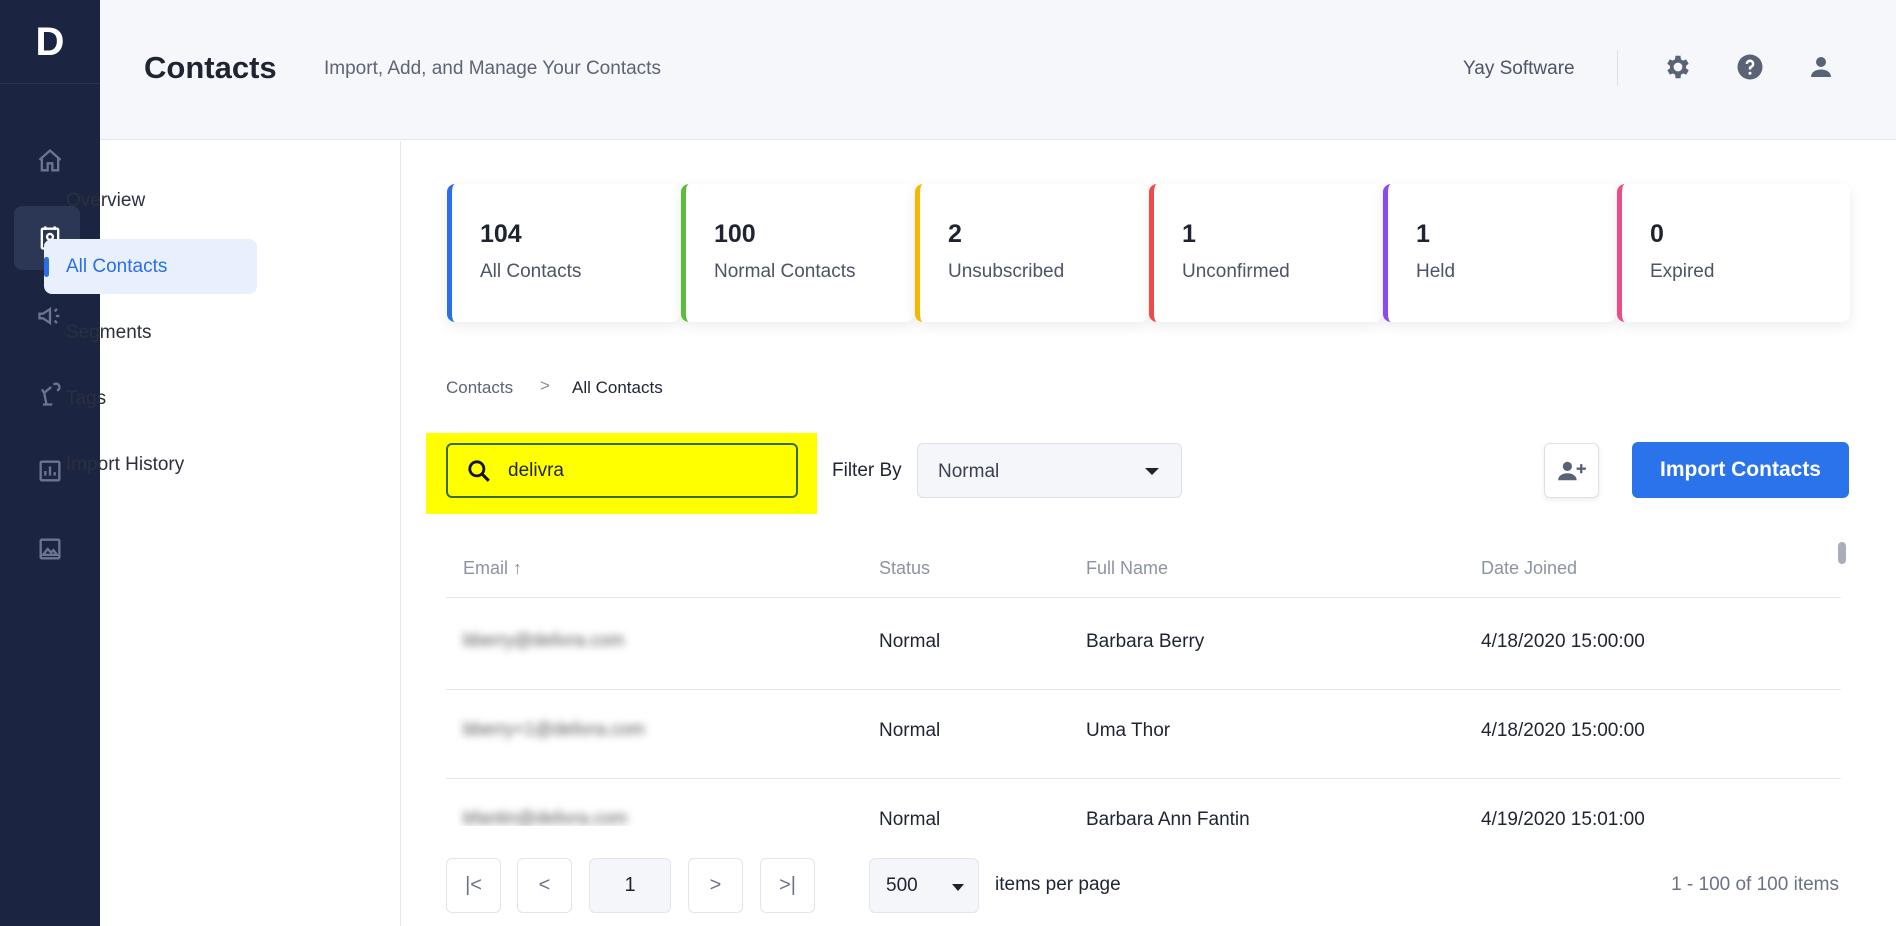 This screenshot has width=1896, height=926. I want to click on stat-card: 2 Unsubscribed, so click(1031, 253).